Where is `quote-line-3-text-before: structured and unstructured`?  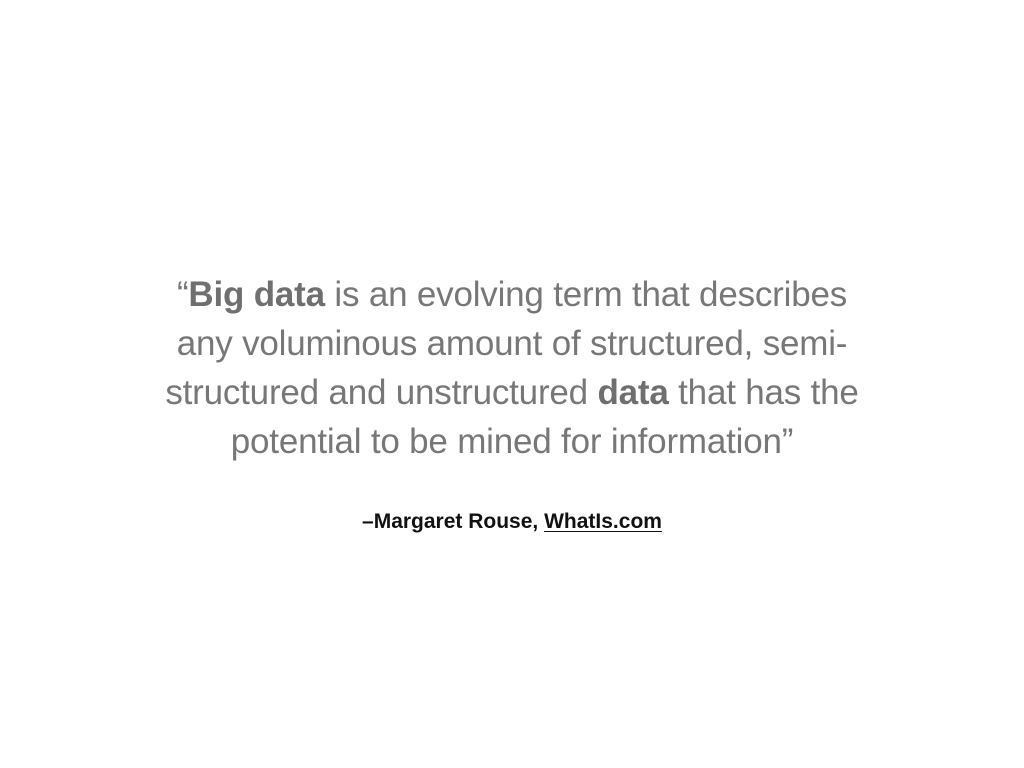 quote-line-3-text-before: structured and unstructured is located at coordinates (381, 392).